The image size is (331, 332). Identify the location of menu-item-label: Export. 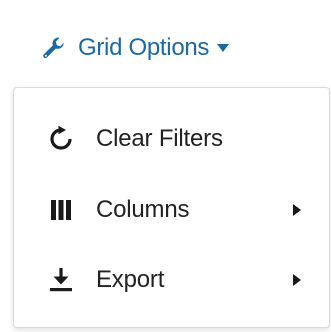
(130, 279).